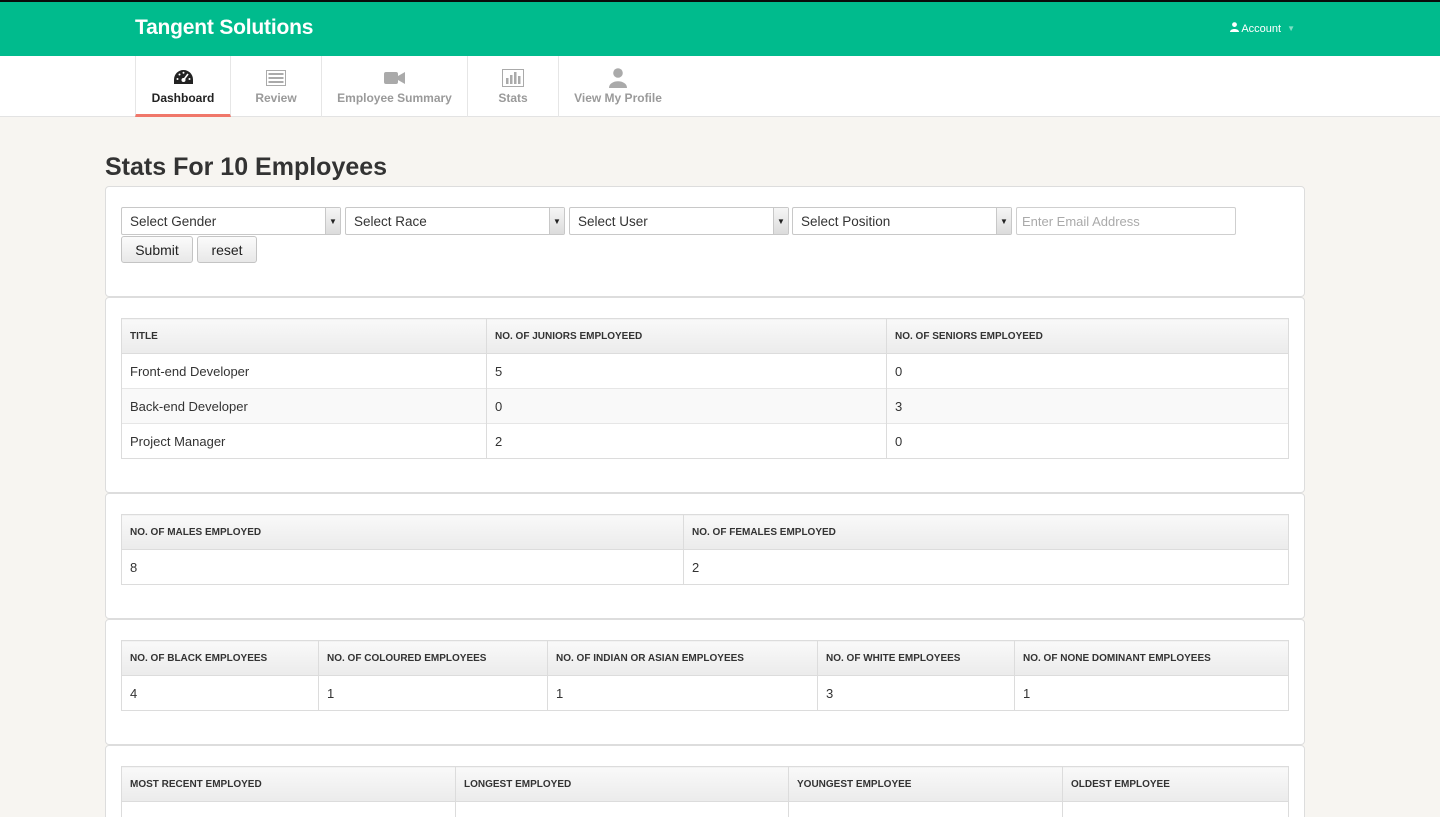 This screenshot has height=817, width=1440. Describe the element at coordinates (231, 221) in the screenshot. I see `gender-select: Select Gender ▼` at that location.